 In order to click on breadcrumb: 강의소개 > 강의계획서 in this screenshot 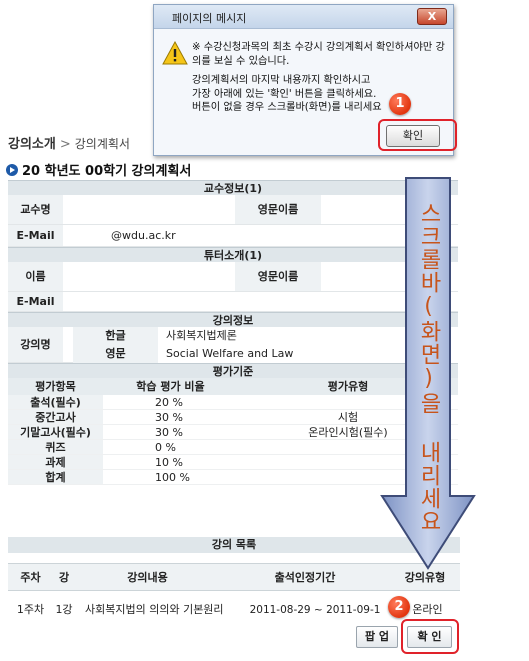, I will do `click(69, 142)`.